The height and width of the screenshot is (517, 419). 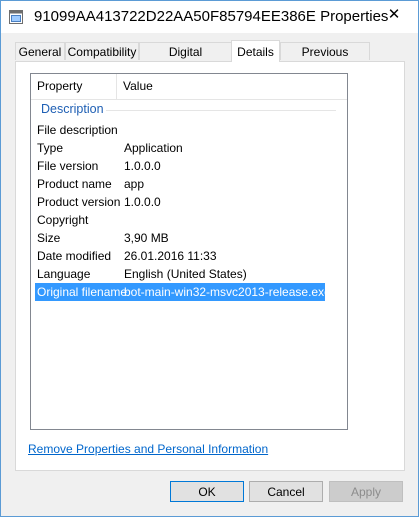 I want to click on list-item: Size 3,90 MB, so click(x=180, y=238).